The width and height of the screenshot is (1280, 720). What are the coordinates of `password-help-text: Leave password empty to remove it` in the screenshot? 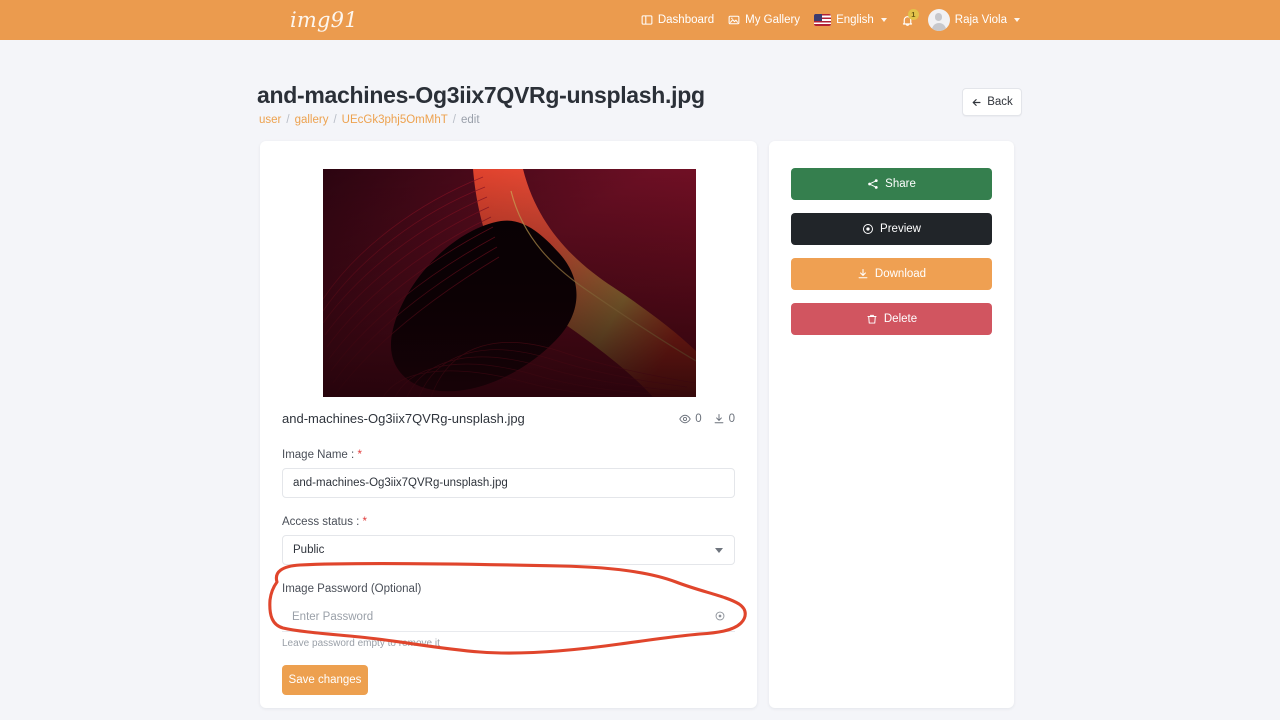 It's located at (361, 643).